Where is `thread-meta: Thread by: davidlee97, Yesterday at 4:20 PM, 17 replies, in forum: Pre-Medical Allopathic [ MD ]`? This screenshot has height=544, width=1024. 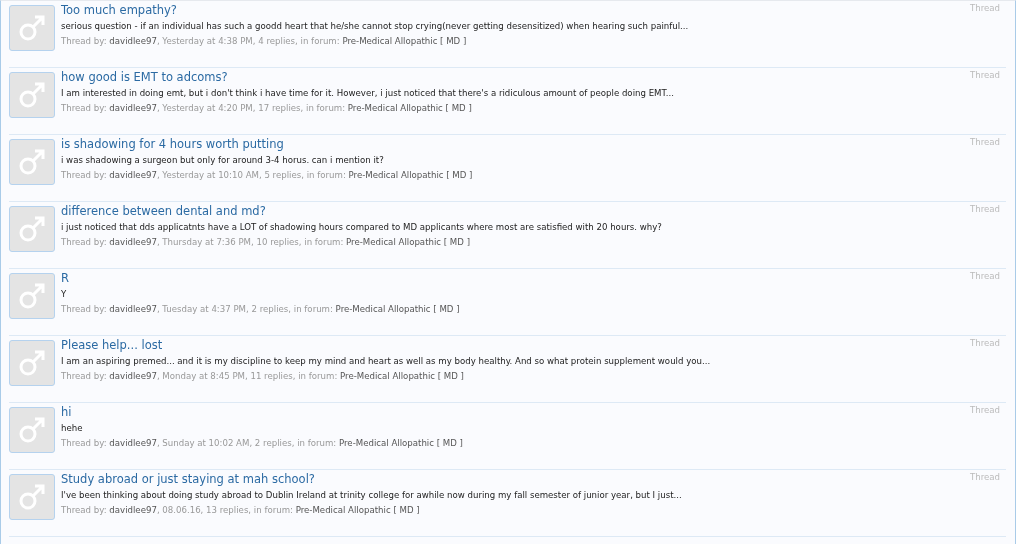 thread-meta: Thread by: davidlee97, Yesterday at 4:20 PM, 17 replies, in forum: Pre-Medical Allopathic [ MD ] is located at coordinates (267, 108).